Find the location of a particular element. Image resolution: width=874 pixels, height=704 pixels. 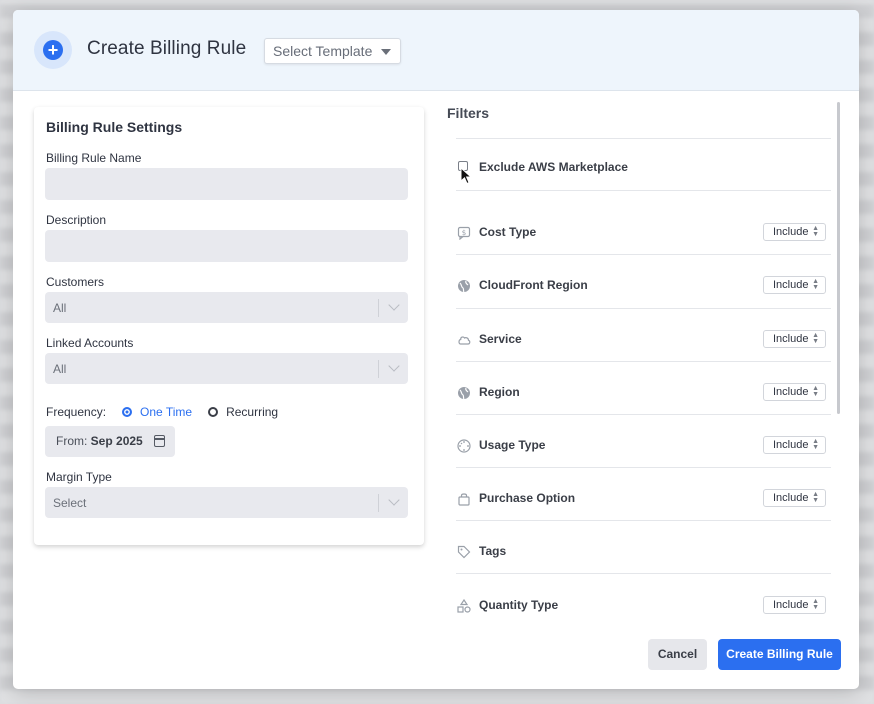

filter-label: CloudFront Region is located at coordinates (533, 285).